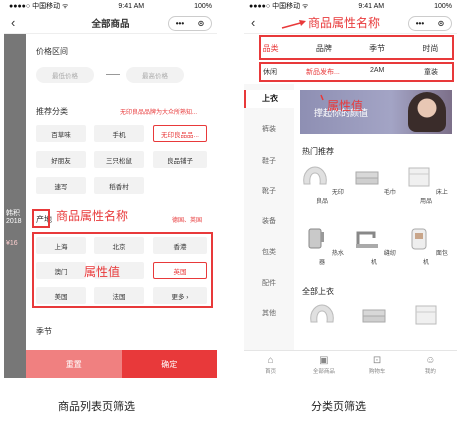 Image resolution: width=457 pixels, height=428 pixels. What do you see at coordinates (302, 60) in the screenshot?
I see `annotation-arrows` at bounding box center [302, 60].